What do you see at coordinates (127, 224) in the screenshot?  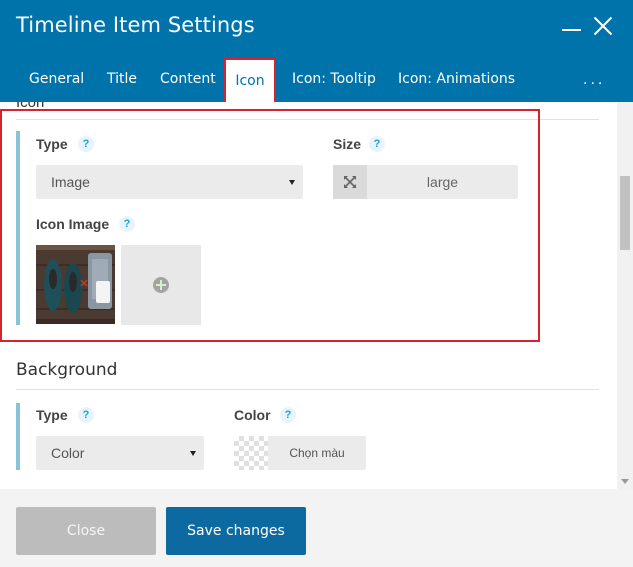 I see `icon-image-help-icon: ?` at bounding box center [127, 224].